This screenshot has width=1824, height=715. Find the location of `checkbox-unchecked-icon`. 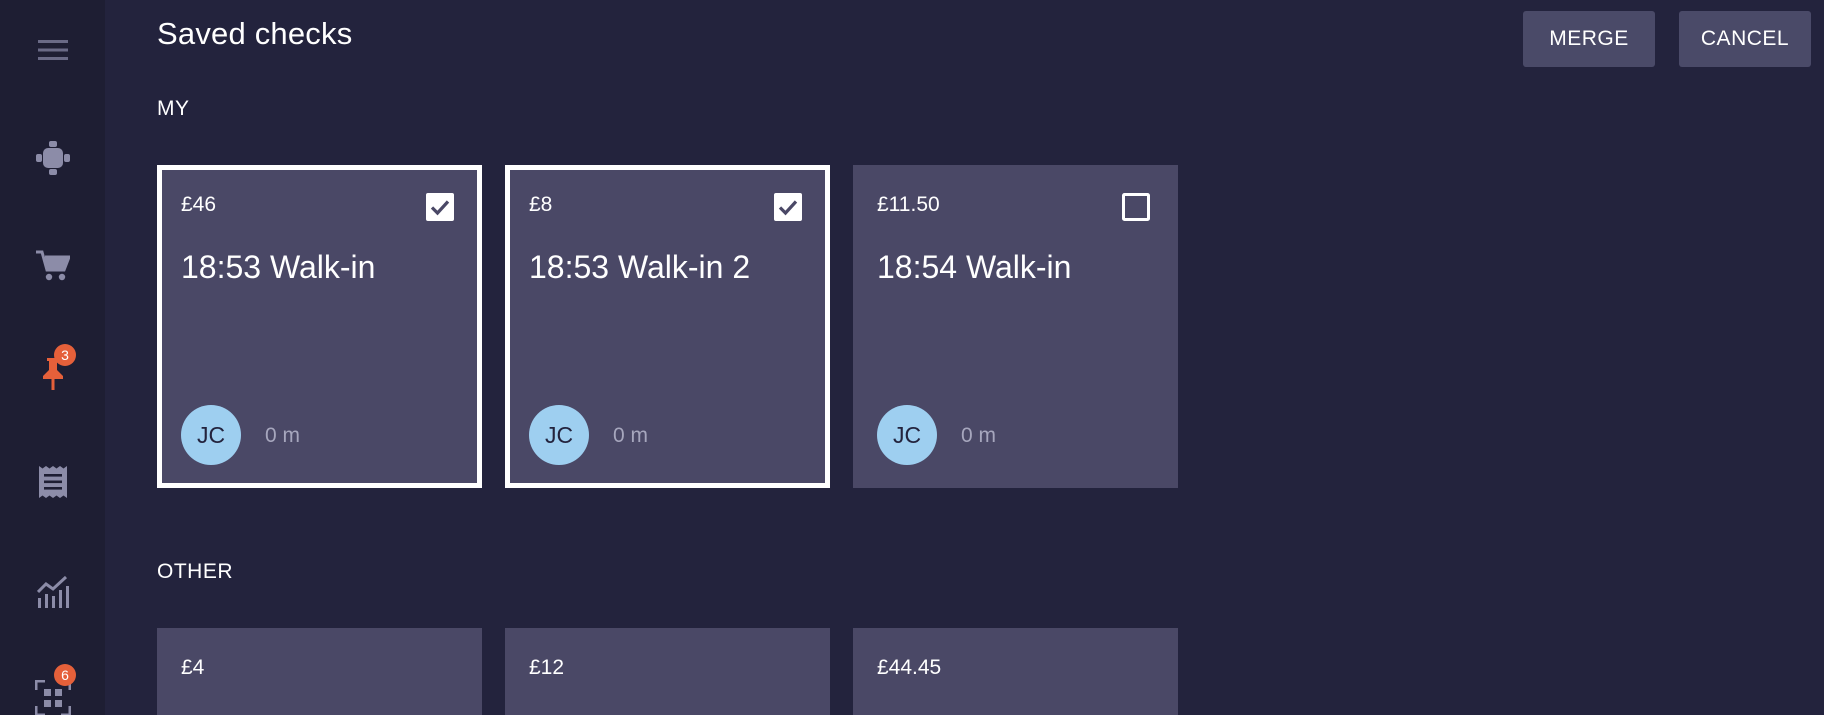

checkbox-unchecked-icon is located at coordinates (1136, 207).